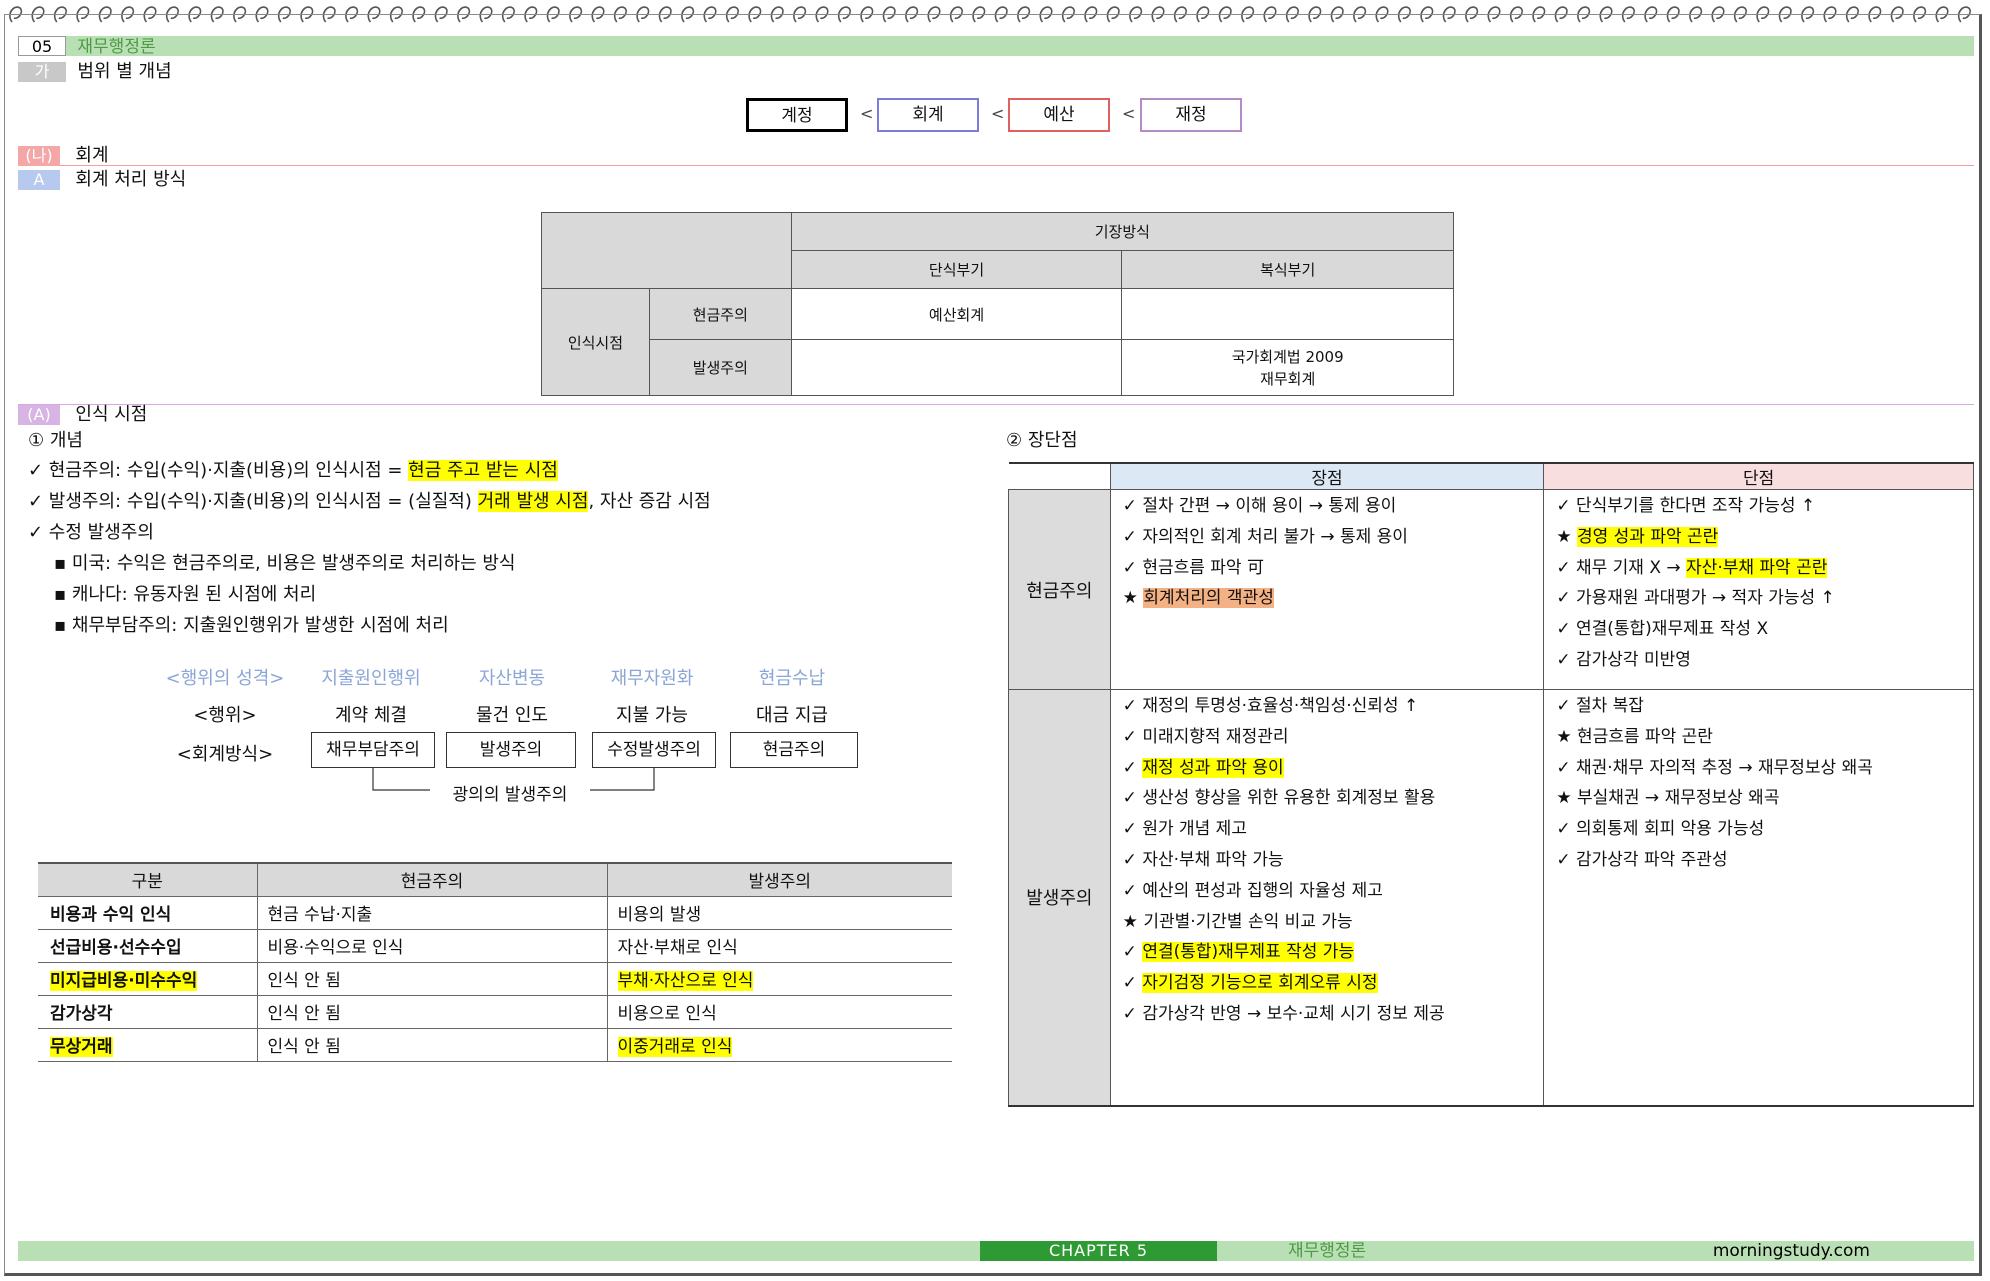 This screenshot has height=1281, width=1990. Describe the element at coordinates (225, 715) in the screenshot. I see `flow-row-label: <행위>` at that location.